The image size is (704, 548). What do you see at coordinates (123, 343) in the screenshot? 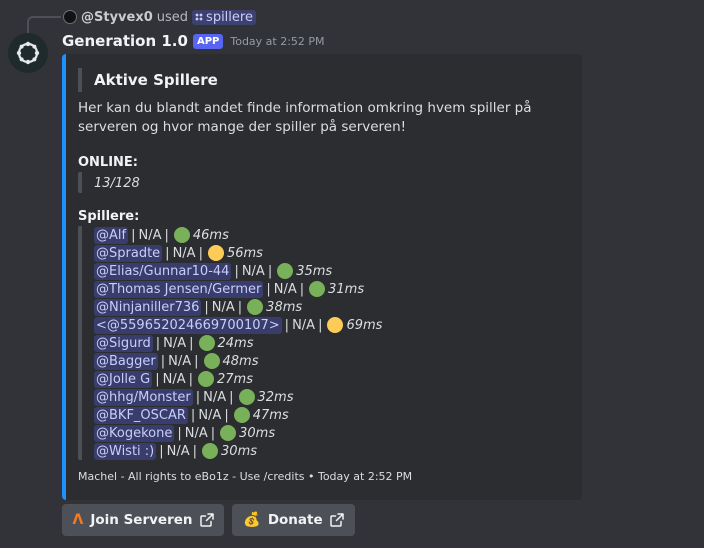
I see `player-mention: @Sigurd` at bounding box center [123, 343].